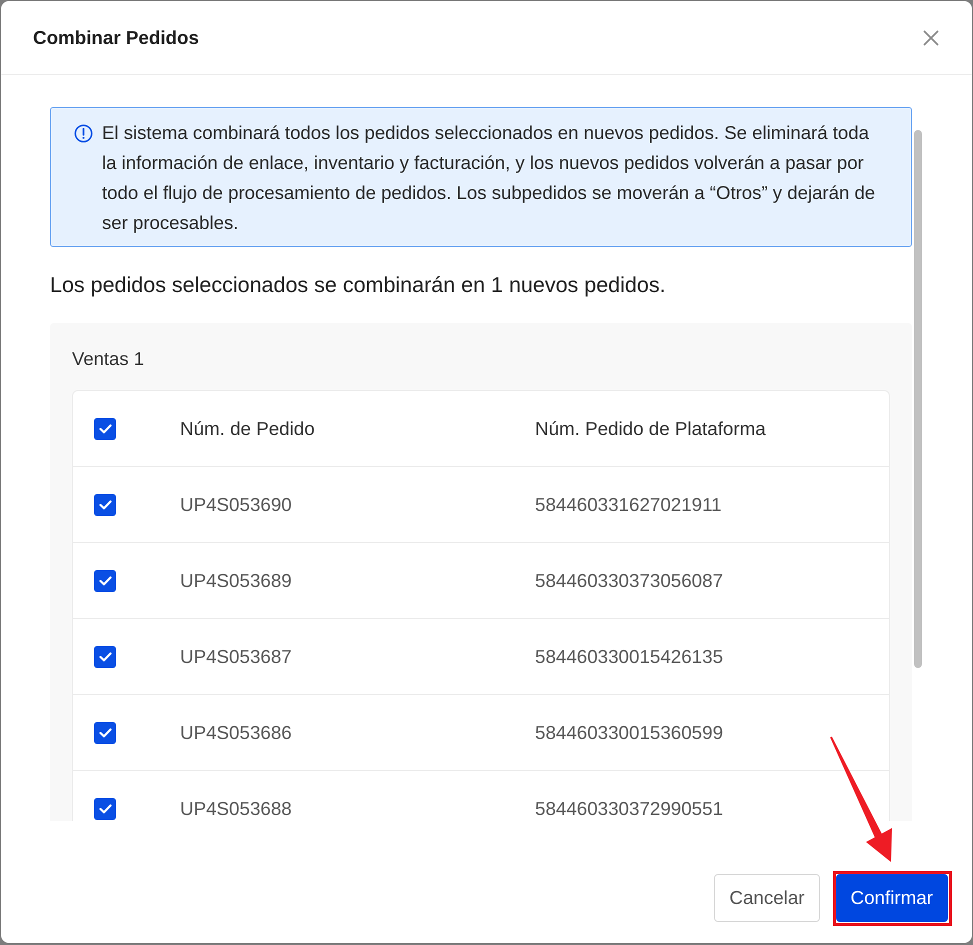 Image resolution: width=973 pixels, height=945 pixels. Describe the element at coordinates (489, 178) in the screenshot. I see `notice-text: El sistema combinará todos los pedidos seleccionados en nuevos pedidos. Se eliminará toda la información de enlace, inventario y facturación, y los nuevos pedidos volverán a pasar por todo el flujo de procesamiento de pedidos. Los subpedidos se moverán a “Otros” y dejarán de ser procesables.` at that location.